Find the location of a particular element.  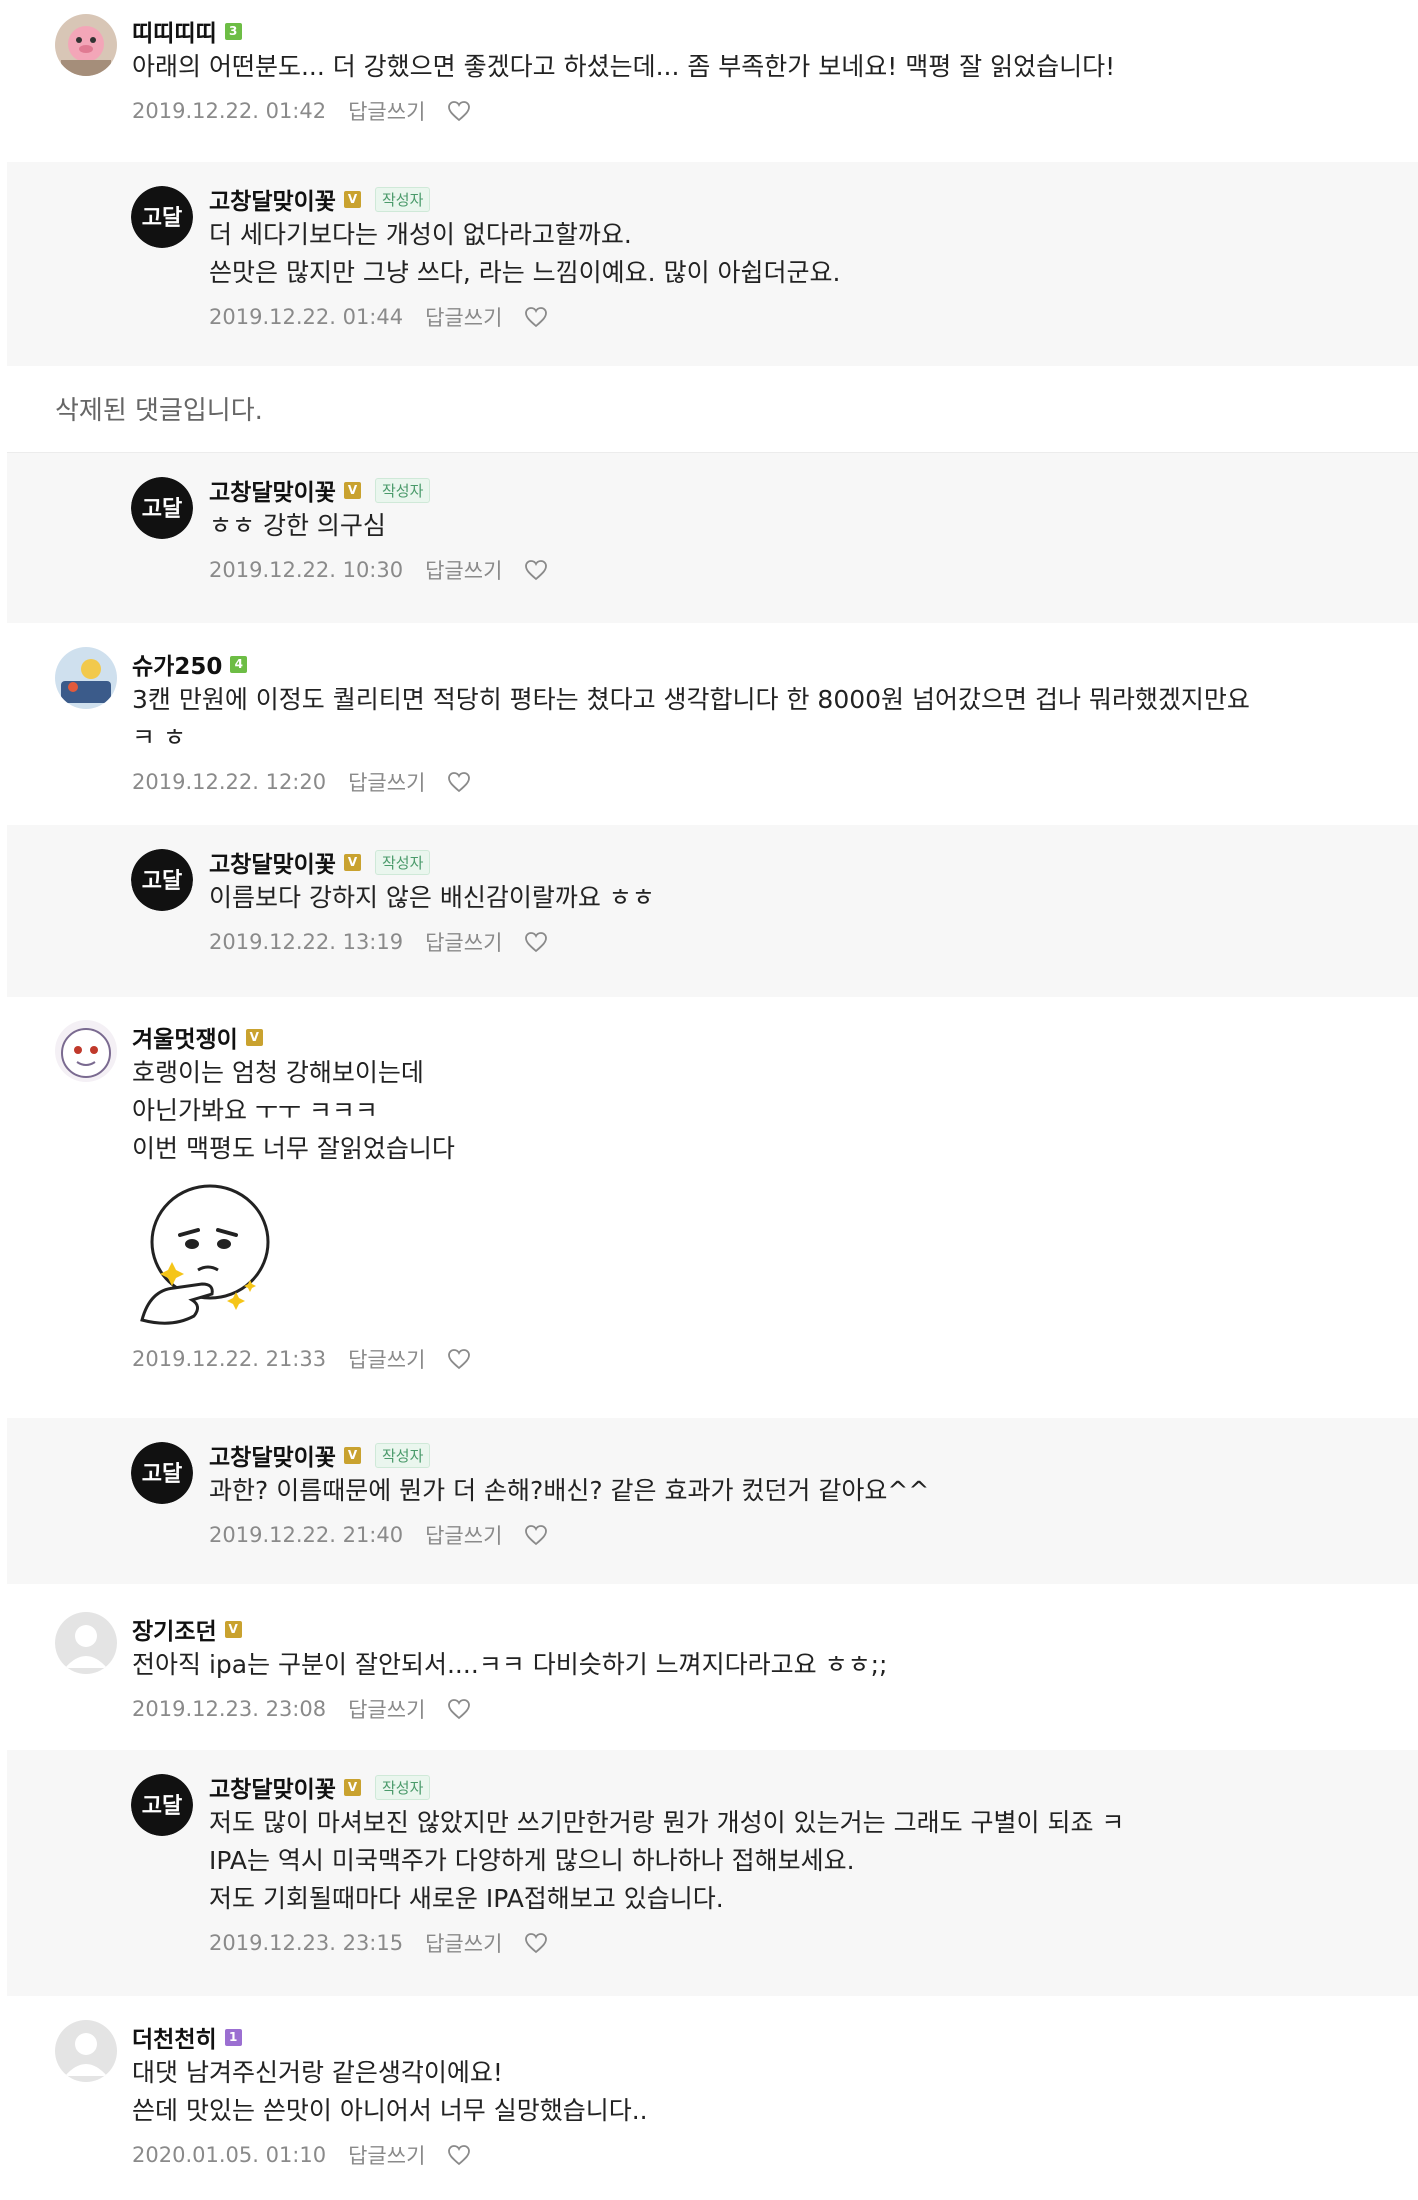

level-badge: 1 is located at coordinates (233, 2037).